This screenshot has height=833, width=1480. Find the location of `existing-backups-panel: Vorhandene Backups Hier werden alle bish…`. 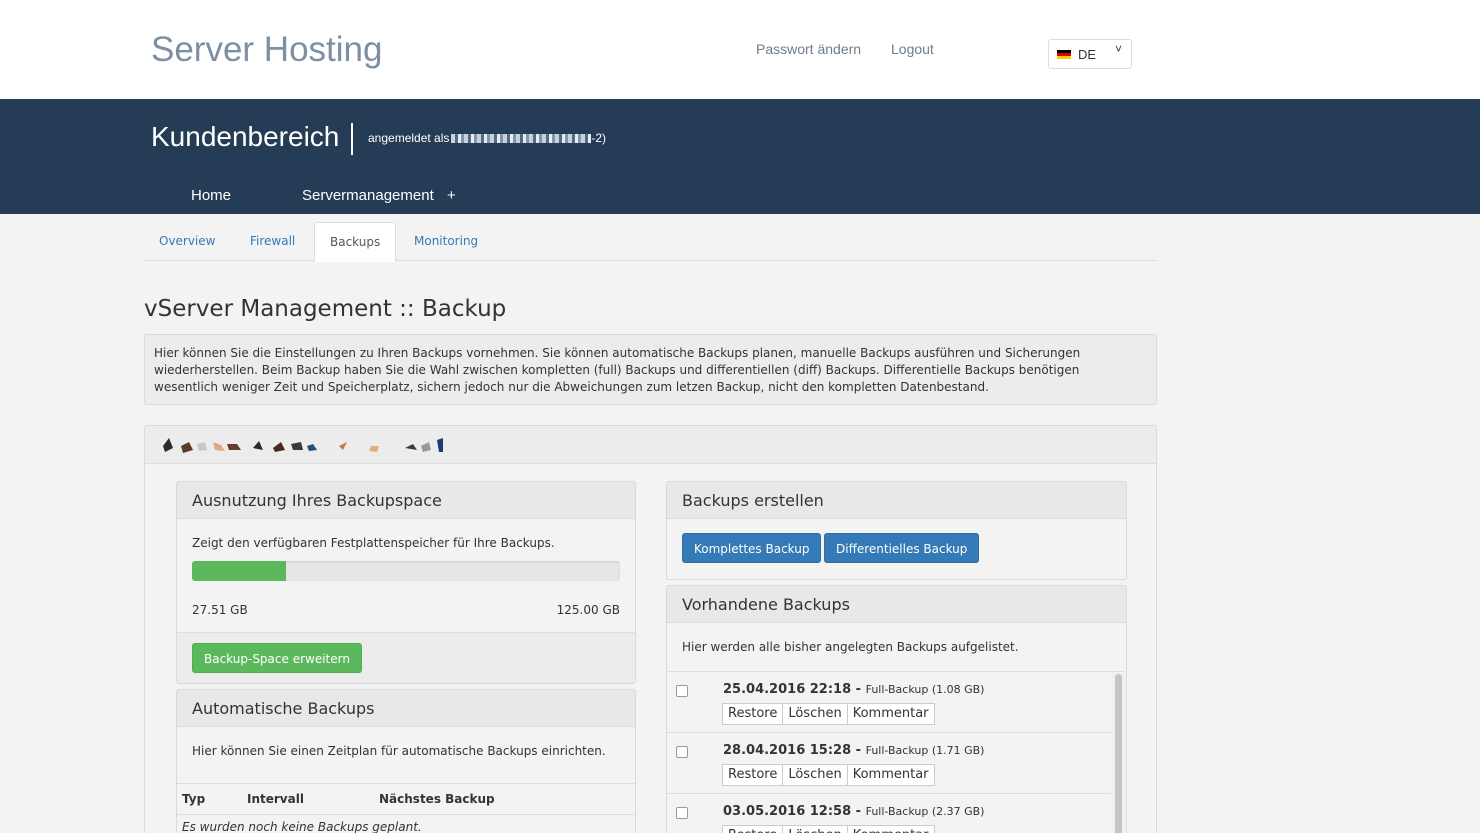

existing-backups-panel: Vorhandene Backups Hier werden alle bish… is located at coordinates (896, 709).